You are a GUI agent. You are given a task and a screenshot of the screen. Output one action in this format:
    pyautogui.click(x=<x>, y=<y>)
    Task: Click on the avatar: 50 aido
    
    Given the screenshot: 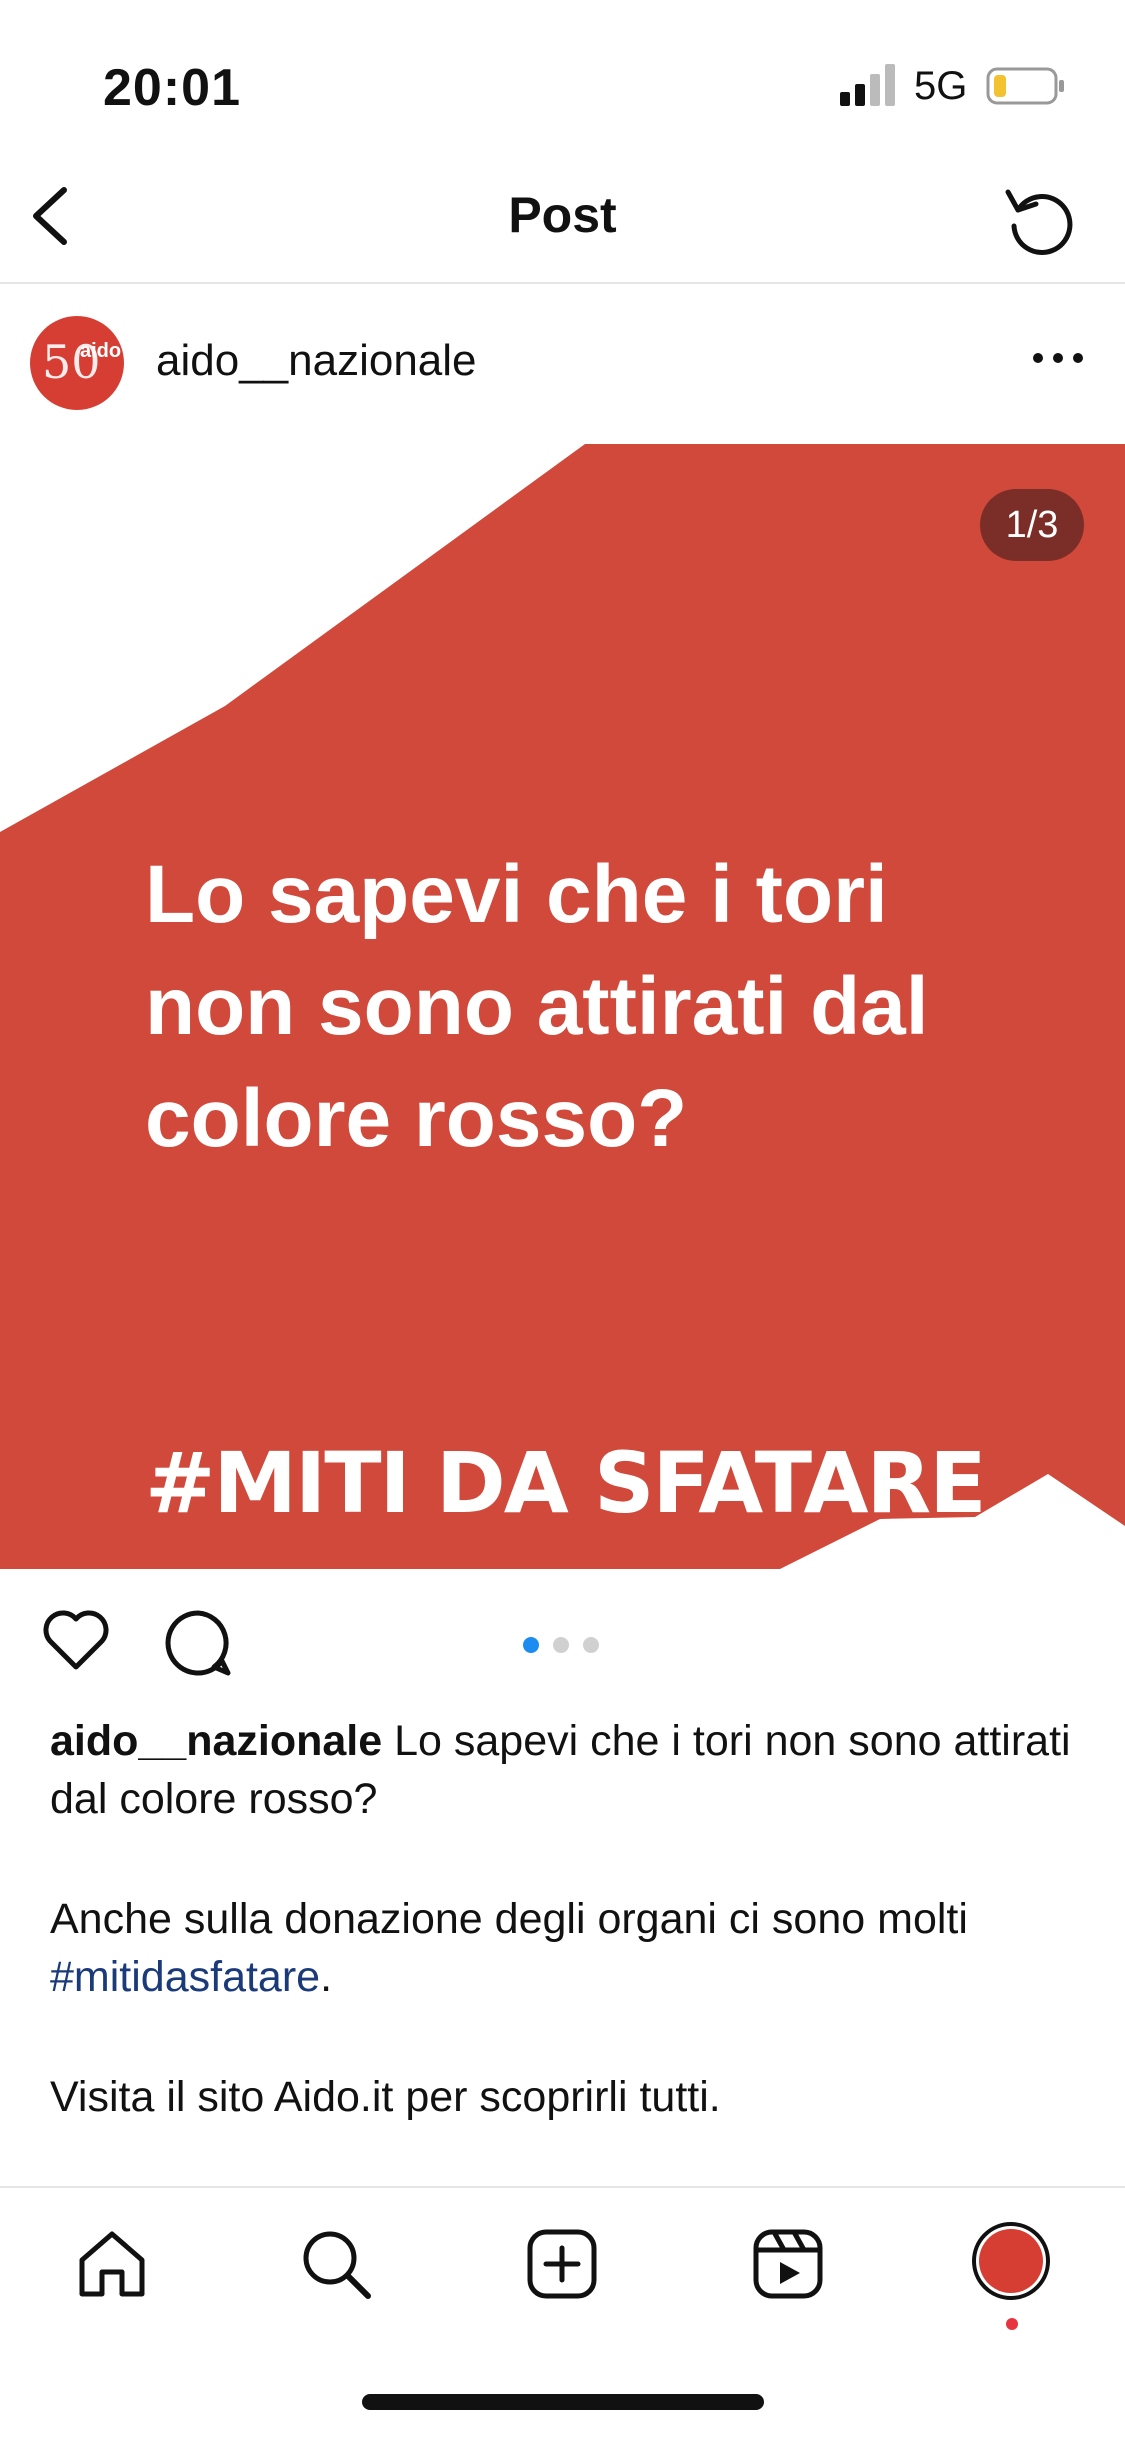 What is the action you would take?
    pyautogui.click(x=77, y=363)
    